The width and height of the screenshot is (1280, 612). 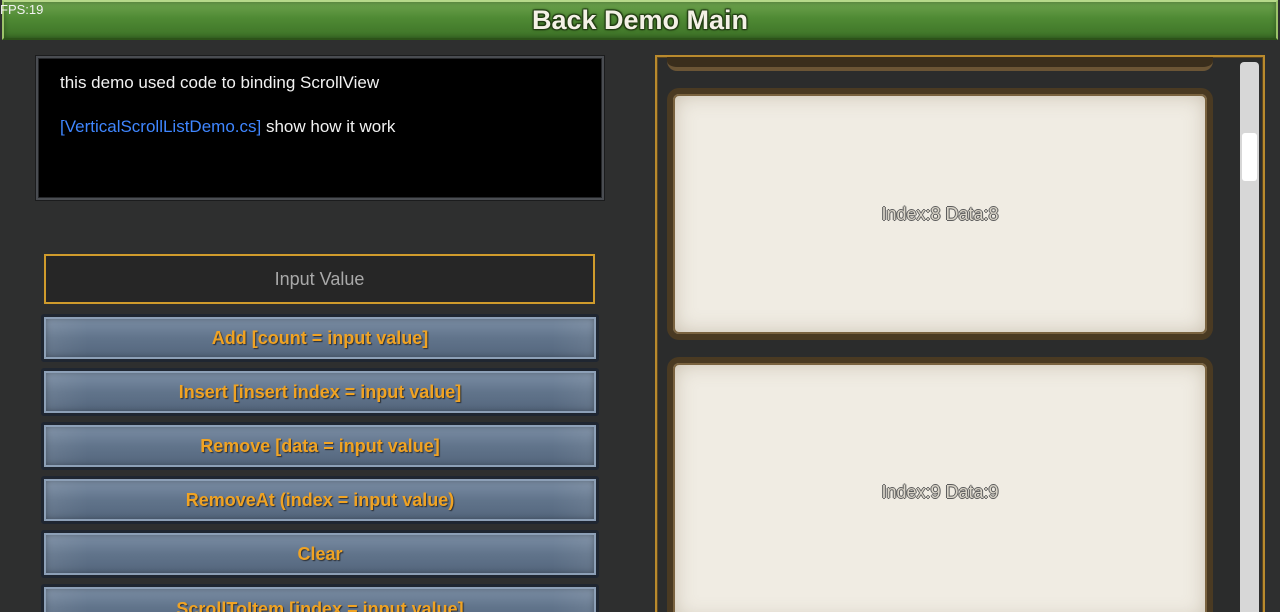 I want to click on list-item-label: Index:8 Data:8, so click(x=940, y=213).